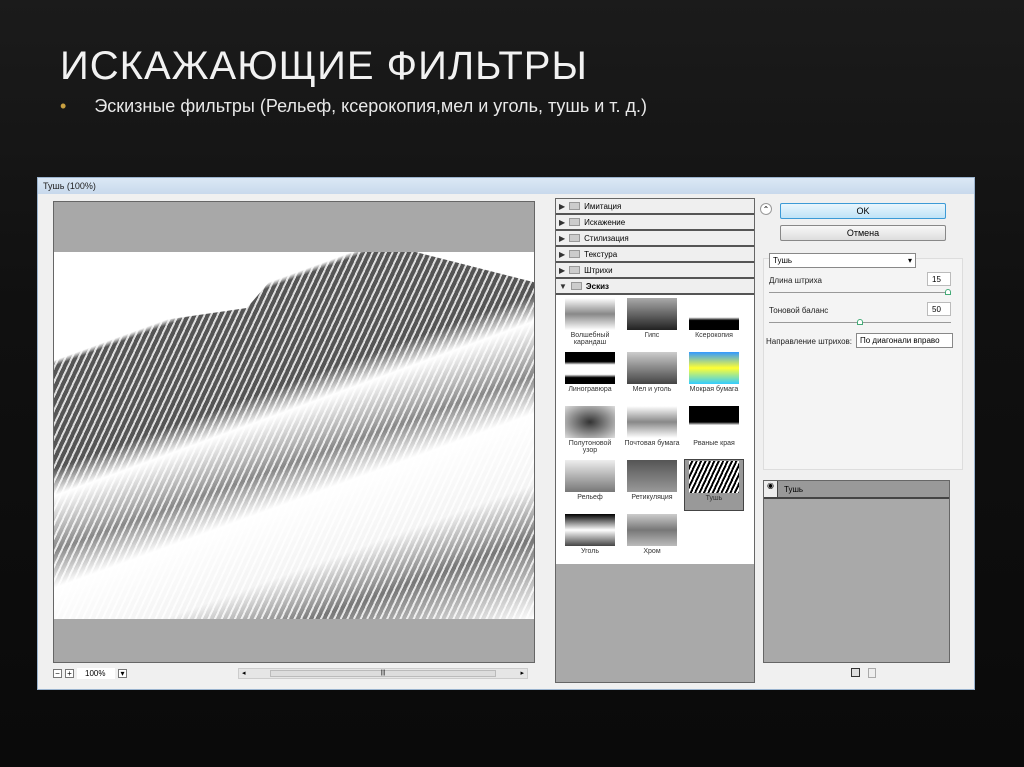 The height and width of the screenshot is (767, 1024). I want to click on stroke-length-label: Длина штриха, so click(796, 280).